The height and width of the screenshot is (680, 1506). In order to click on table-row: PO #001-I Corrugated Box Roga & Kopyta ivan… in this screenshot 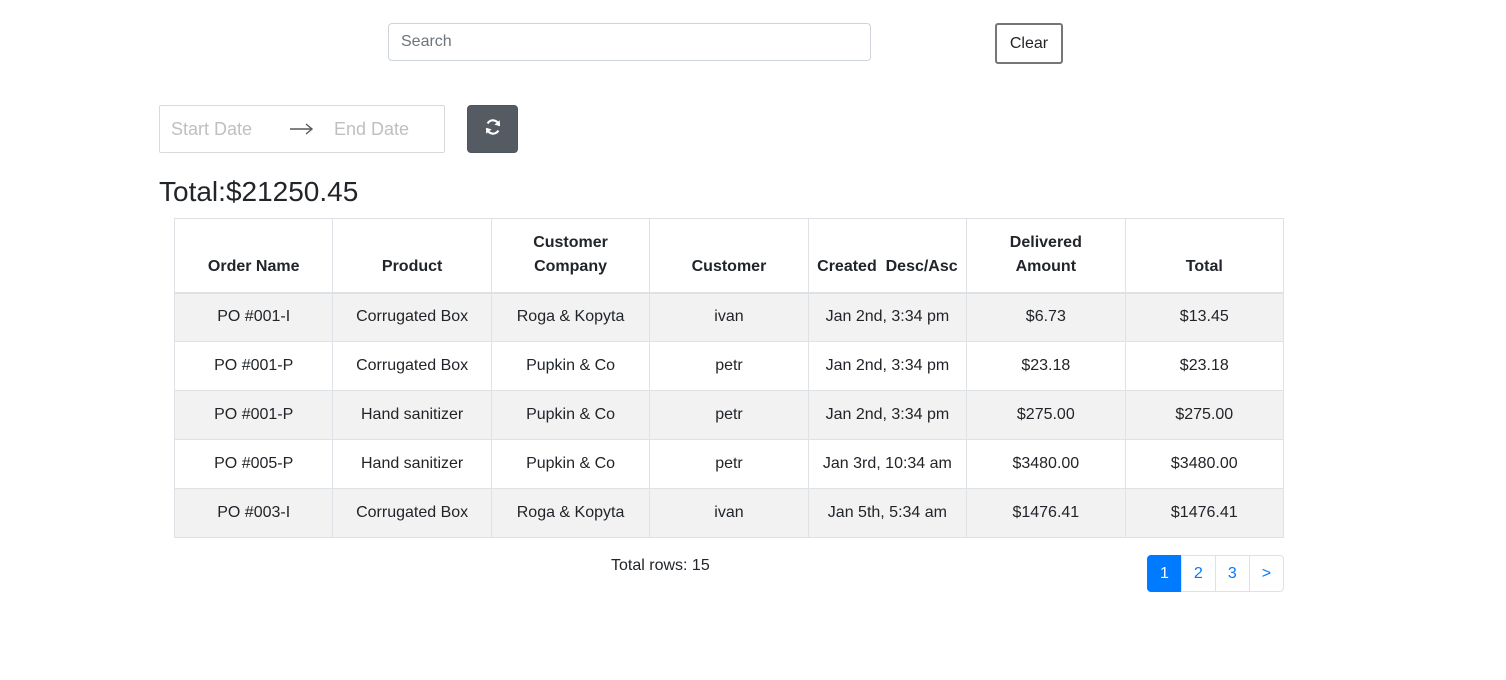, I will do `click(729, 317)`.